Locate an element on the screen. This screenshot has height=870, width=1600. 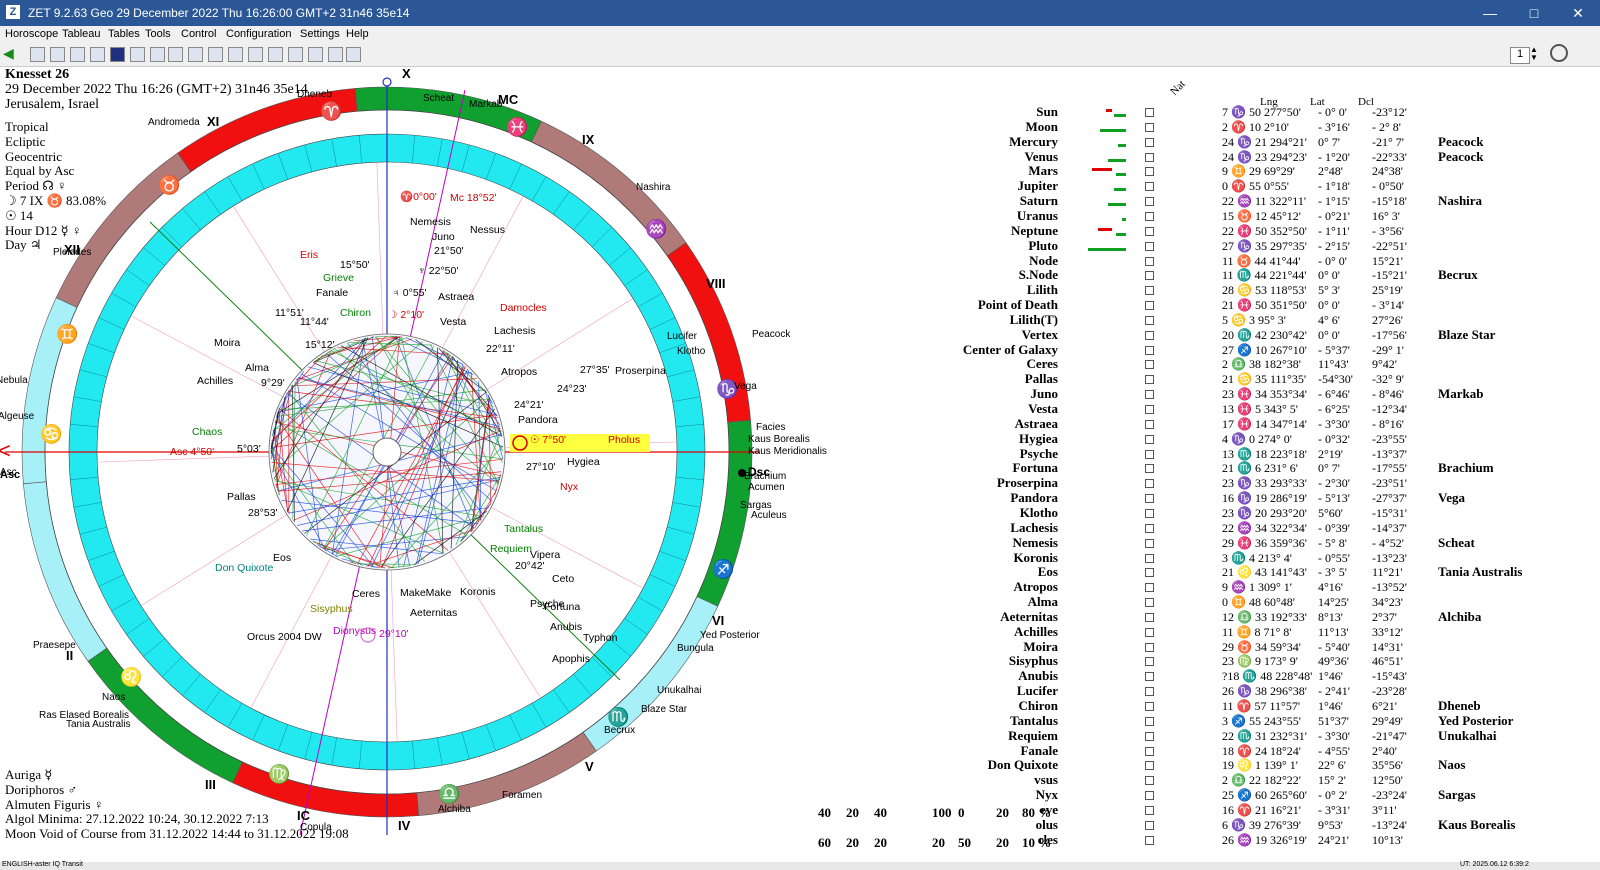
table-row-name: Uranus is located at coordinates (1037, 216).